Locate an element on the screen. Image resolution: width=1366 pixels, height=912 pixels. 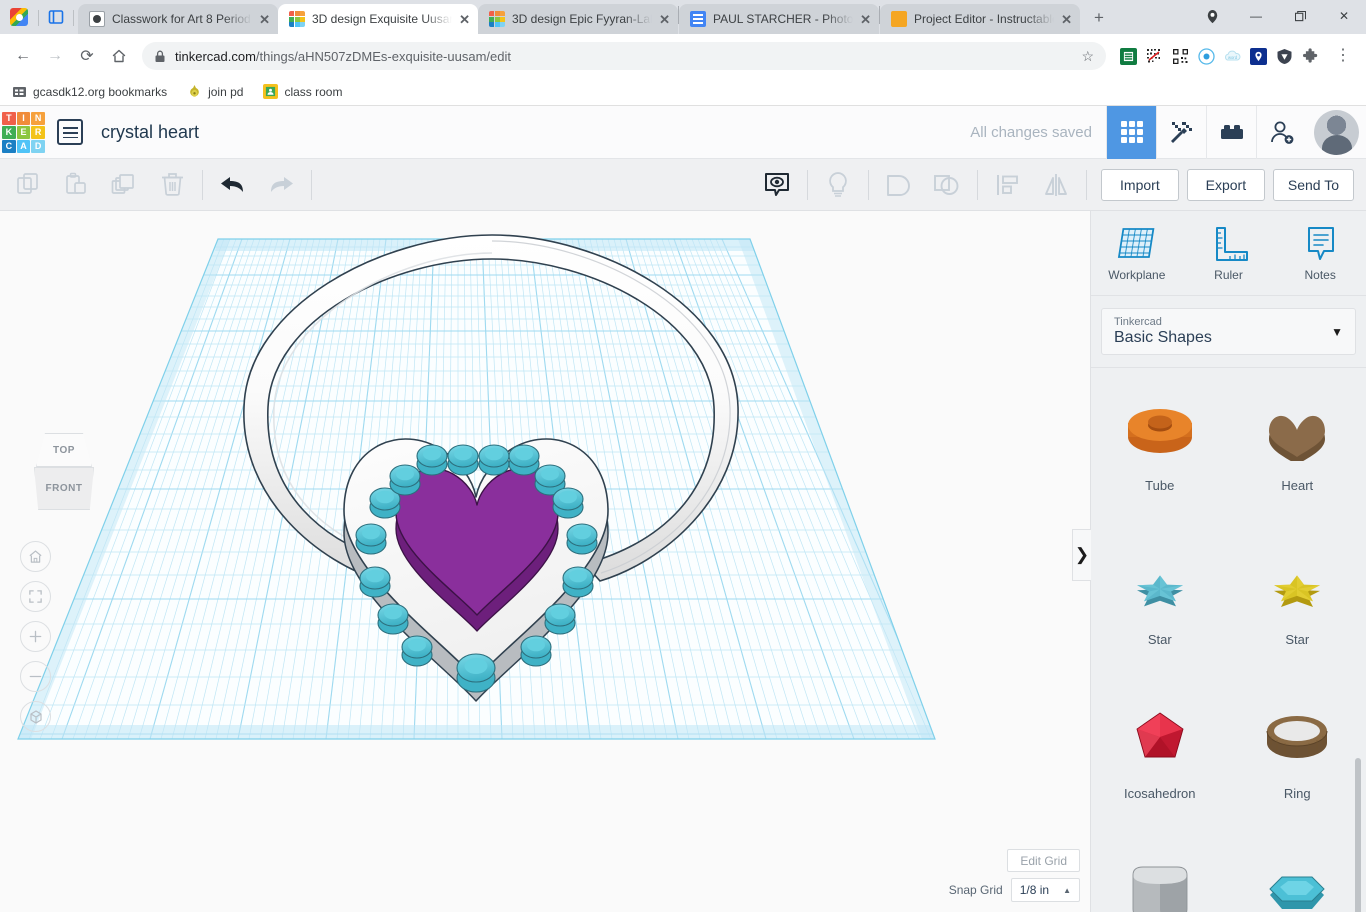
avatar is located at coordinates (1336, 132).